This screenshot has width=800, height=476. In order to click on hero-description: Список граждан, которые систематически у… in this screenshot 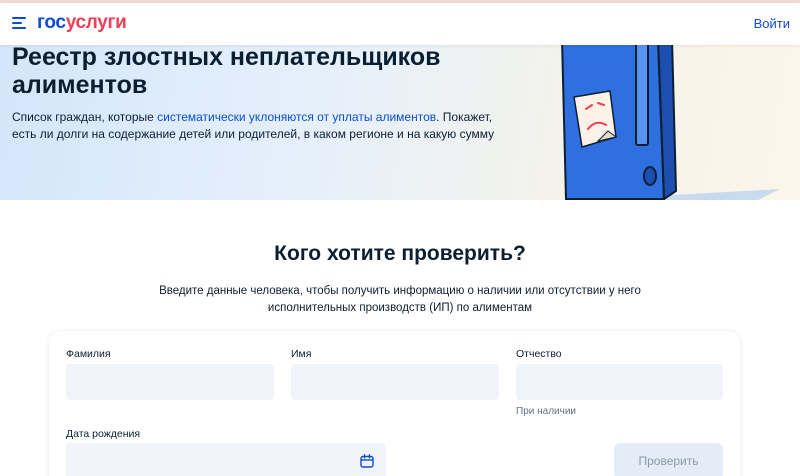, I will do `click(257, 126)`.